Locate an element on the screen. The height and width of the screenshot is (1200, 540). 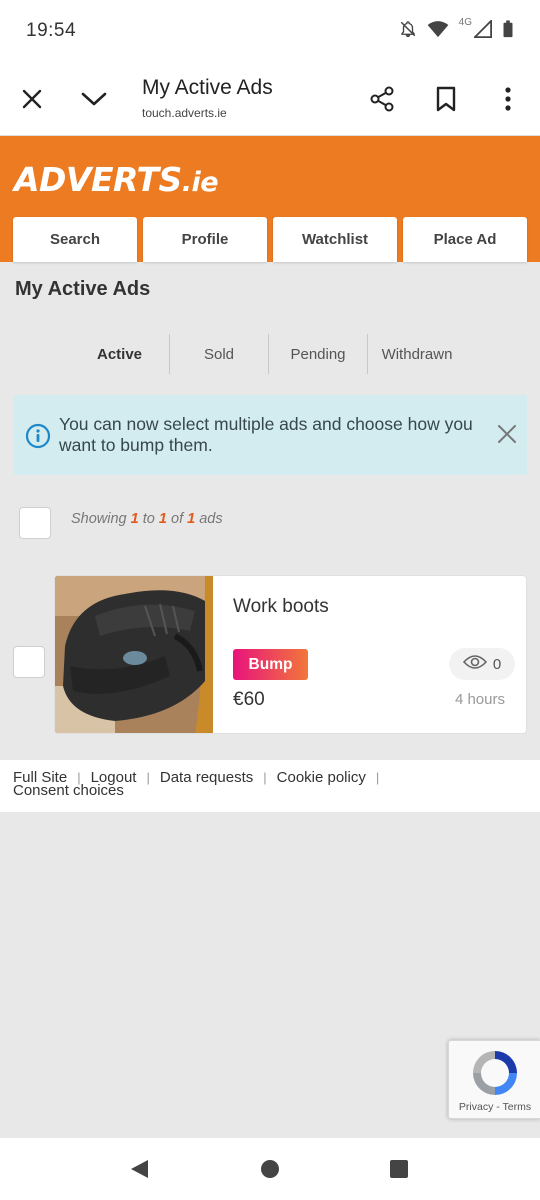
ad-title: Work boots is located at coordinates (281, 607).